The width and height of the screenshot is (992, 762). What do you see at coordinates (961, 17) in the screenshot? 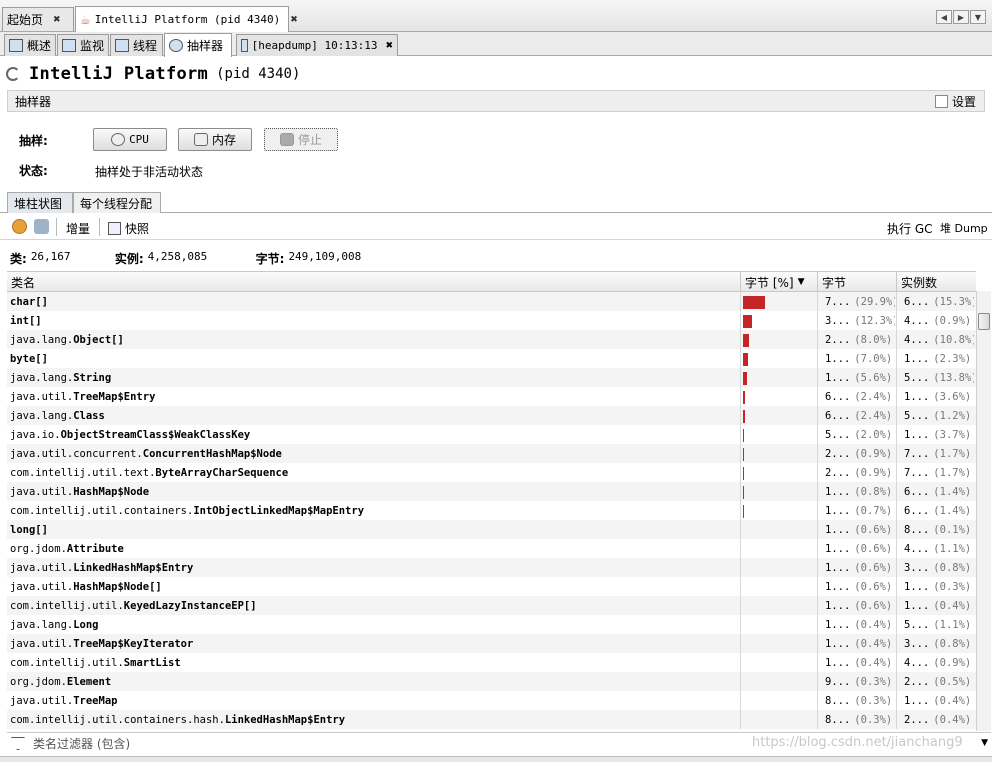
I see `scroll-right-icon: ▶` at bounding box center [961, 17].